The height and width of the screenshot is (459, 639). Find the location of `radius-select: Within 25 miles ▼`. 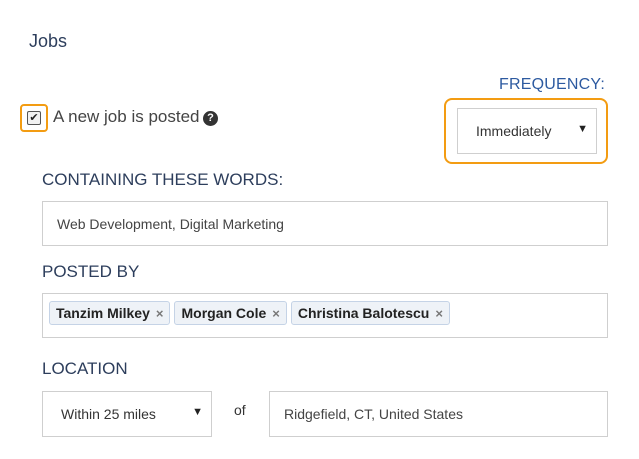

radius-select: Within 25 miles ▼ is located at coordinates (127, 414).